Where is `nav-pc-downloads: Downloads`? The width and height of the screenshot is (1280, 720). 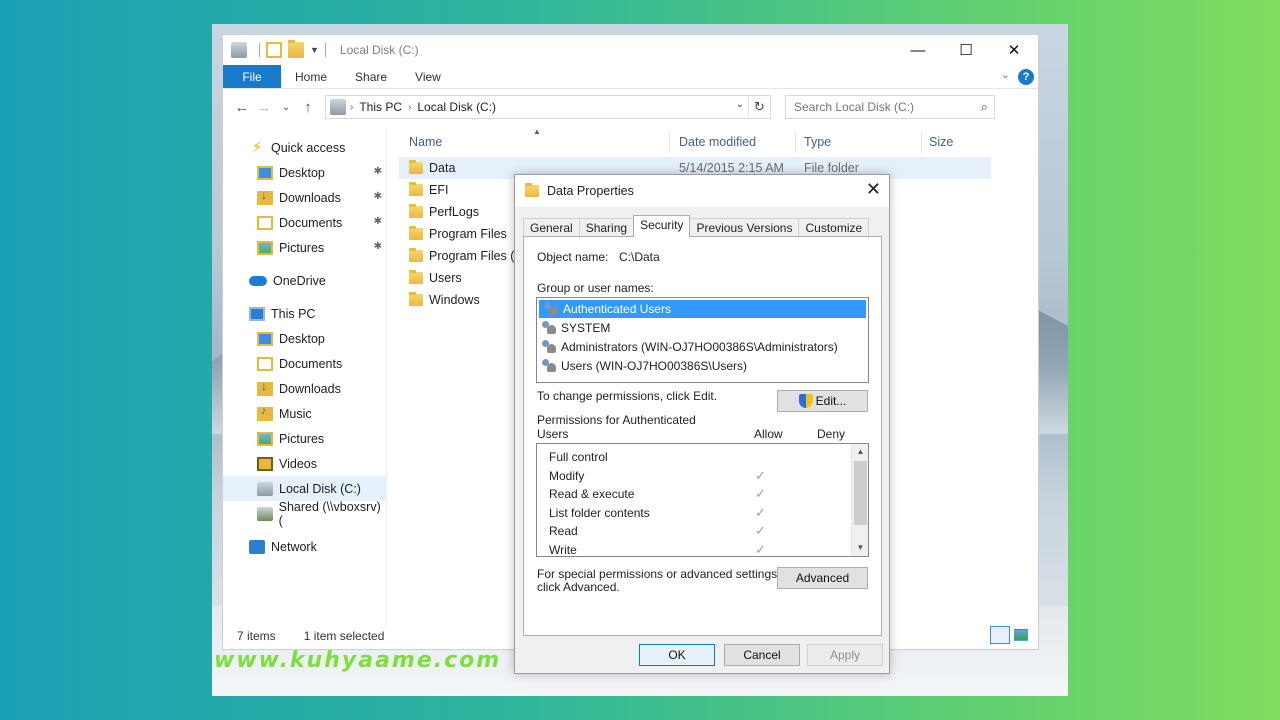
nav-pc-downloads: Downloads is located at coordinates (304, 388).